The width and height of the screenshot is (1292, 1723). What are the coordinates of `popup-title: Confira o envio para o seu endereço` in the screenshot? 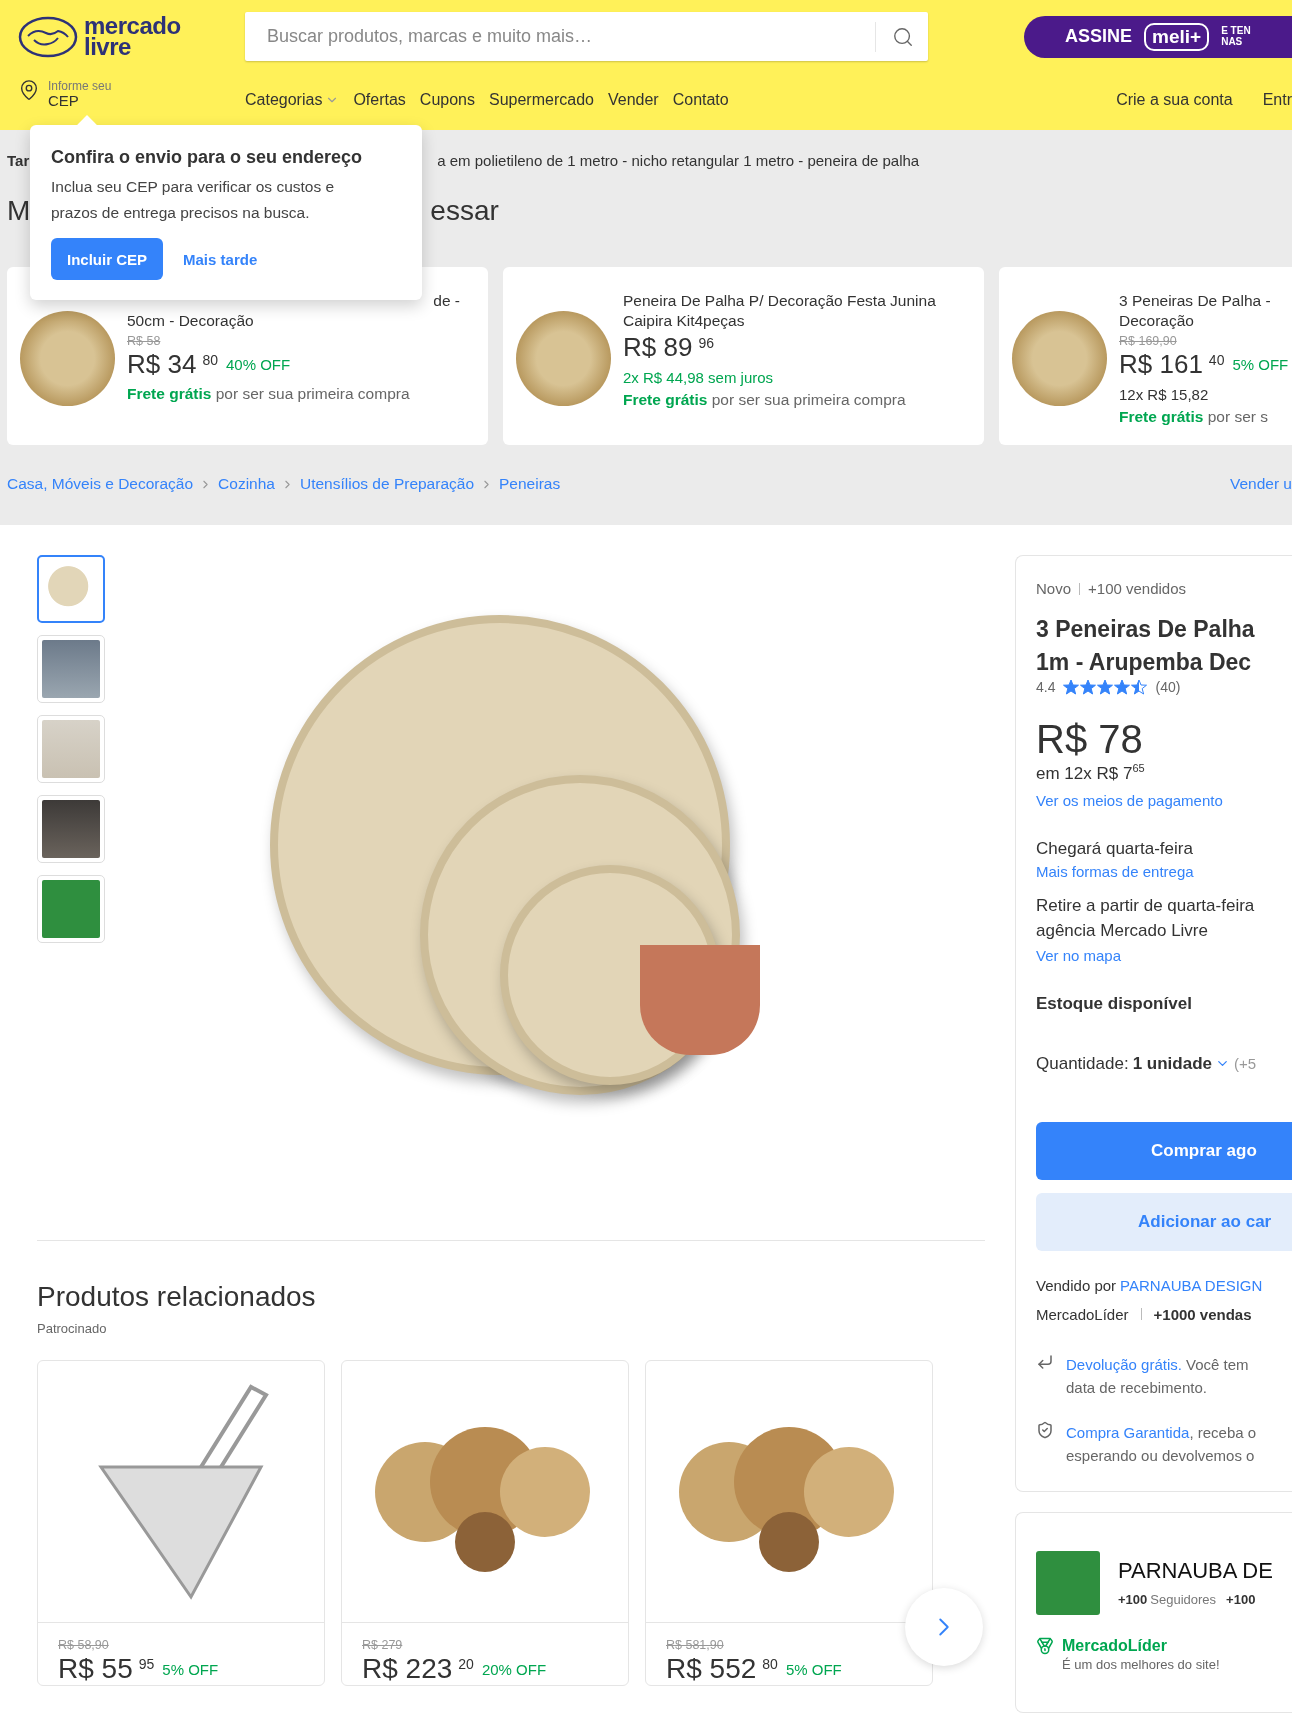 It's located at (207, 157).